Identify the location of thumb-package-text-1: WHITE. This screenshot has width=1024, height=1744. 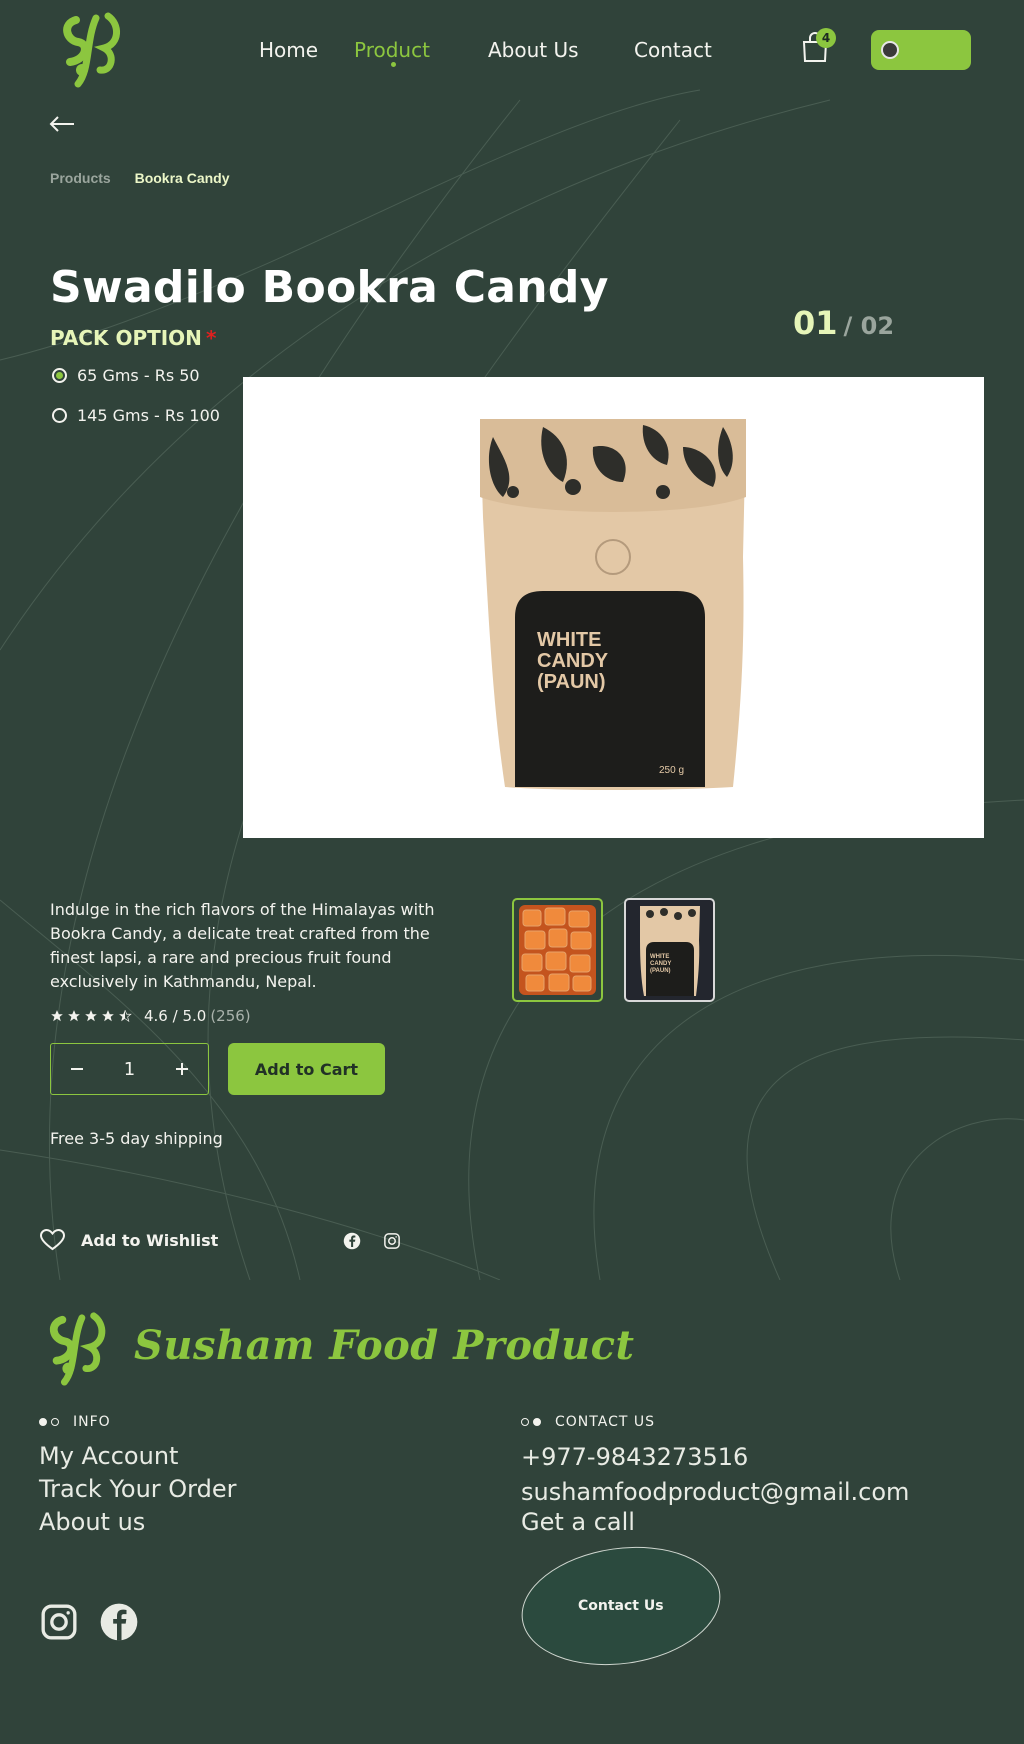
(659, 957).